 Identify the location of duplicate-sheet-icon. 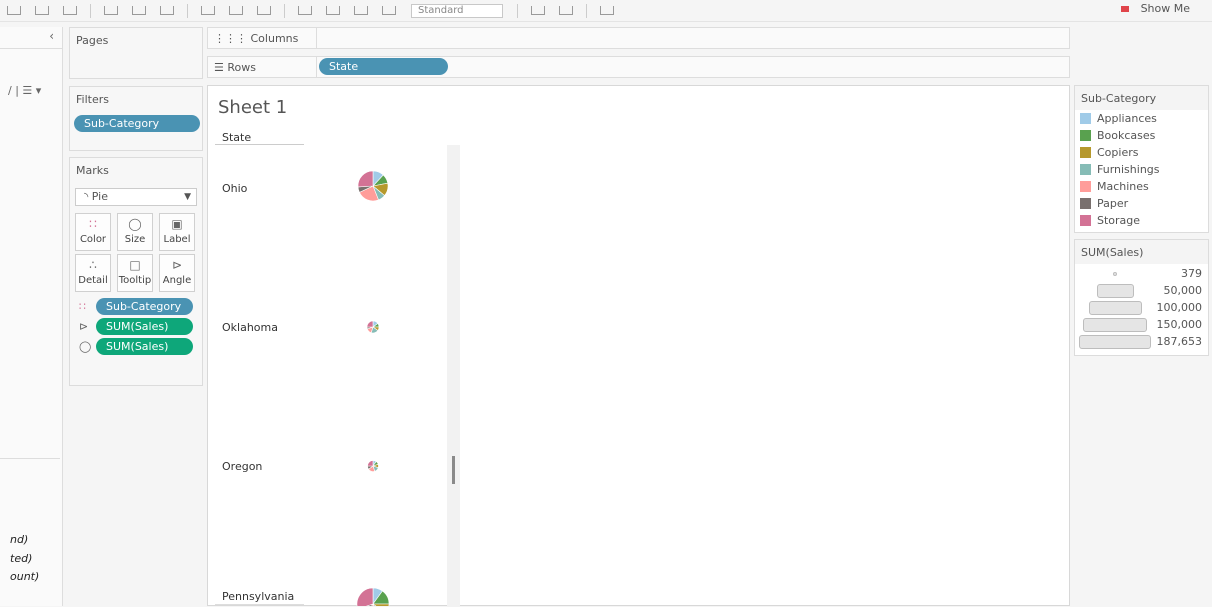
(139, 10).